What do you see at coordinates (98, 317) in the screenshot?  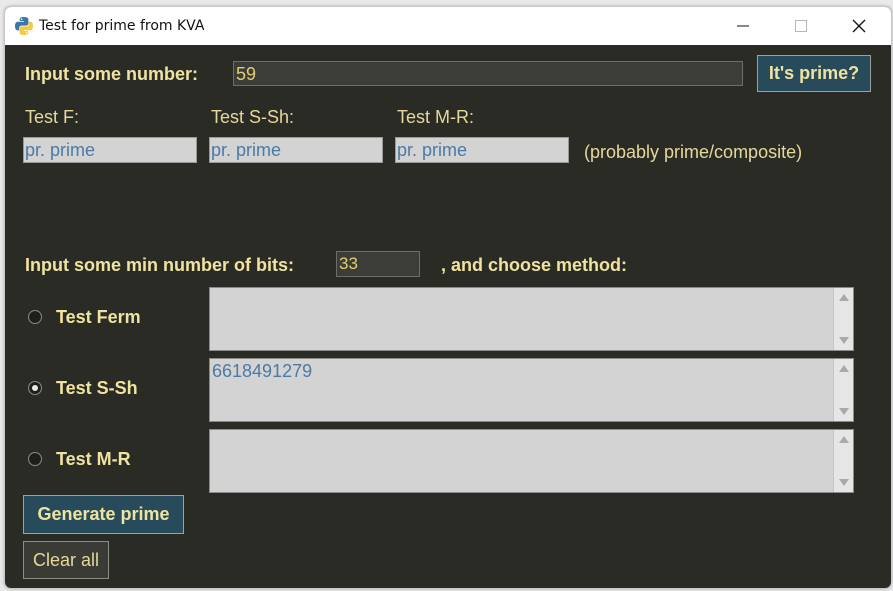 I see `radio-label-test-ferm: Test Ferm` at bounding box center [98, 317].